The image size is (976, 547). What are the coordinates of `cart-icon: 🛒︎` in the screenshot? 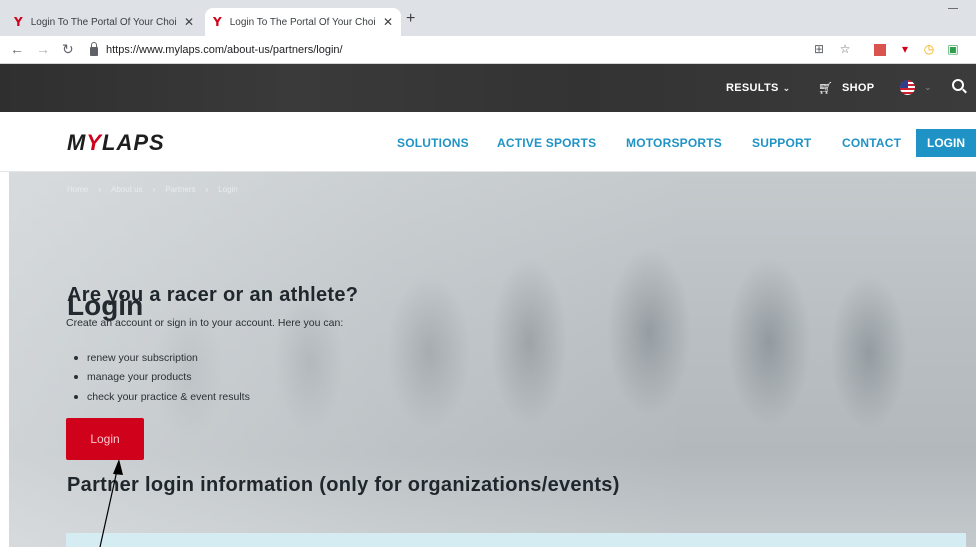 It's located at (825, 88).